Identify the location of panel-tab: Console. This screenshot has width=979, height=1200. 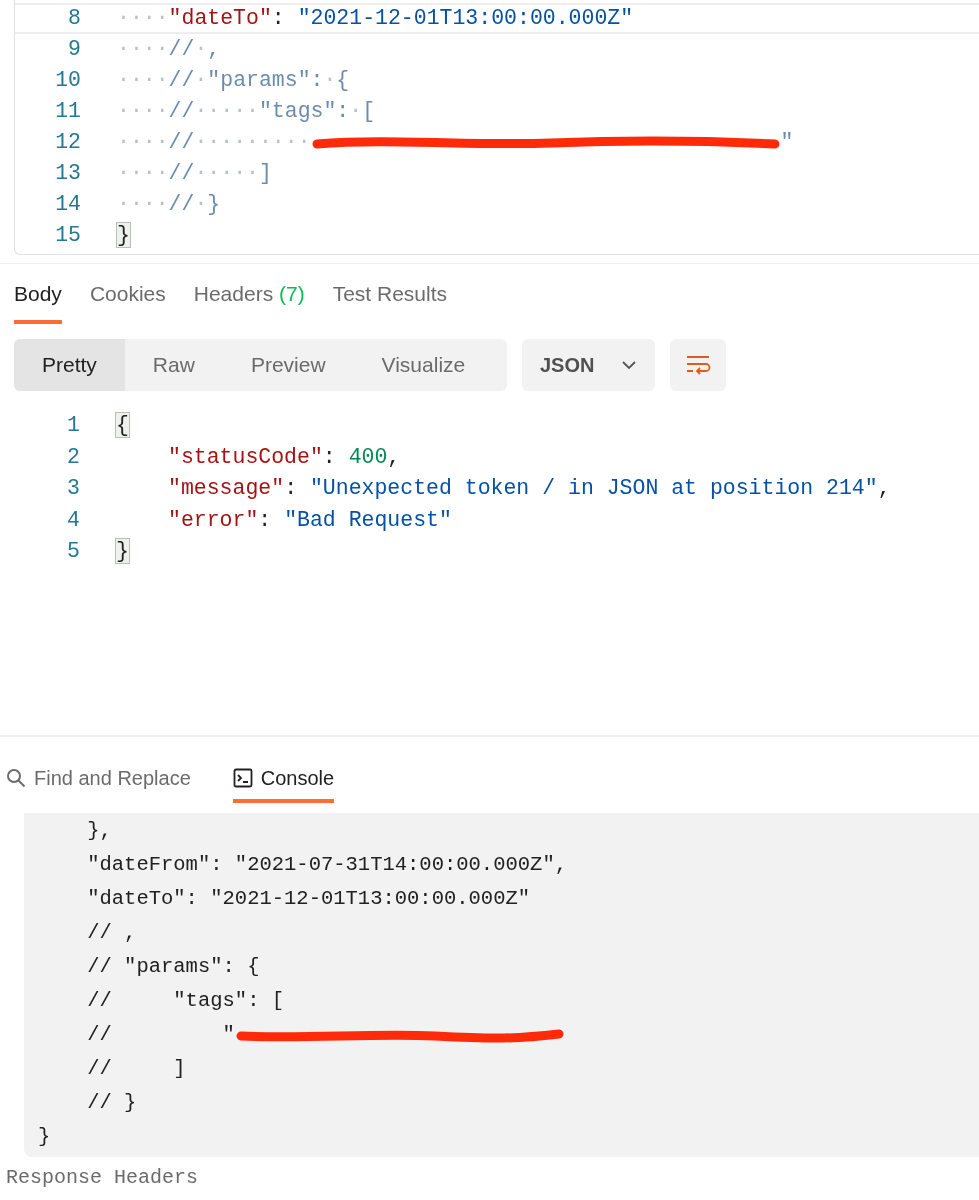
(283, 782).